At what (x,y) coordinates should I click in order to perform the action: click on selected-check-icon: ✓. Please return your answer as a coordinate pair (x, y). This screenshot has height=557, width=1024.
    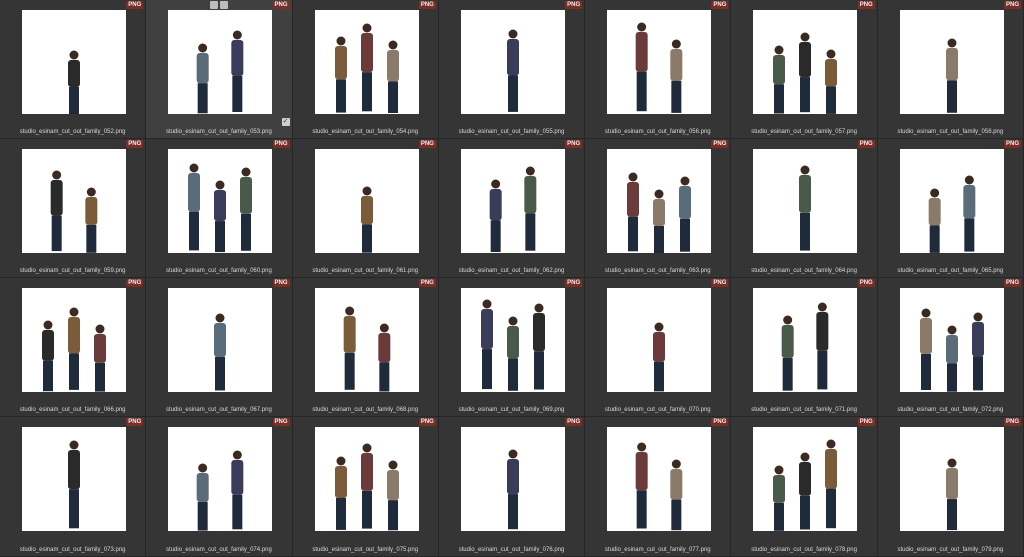
    Looking at the image, I should click on (285, 122).